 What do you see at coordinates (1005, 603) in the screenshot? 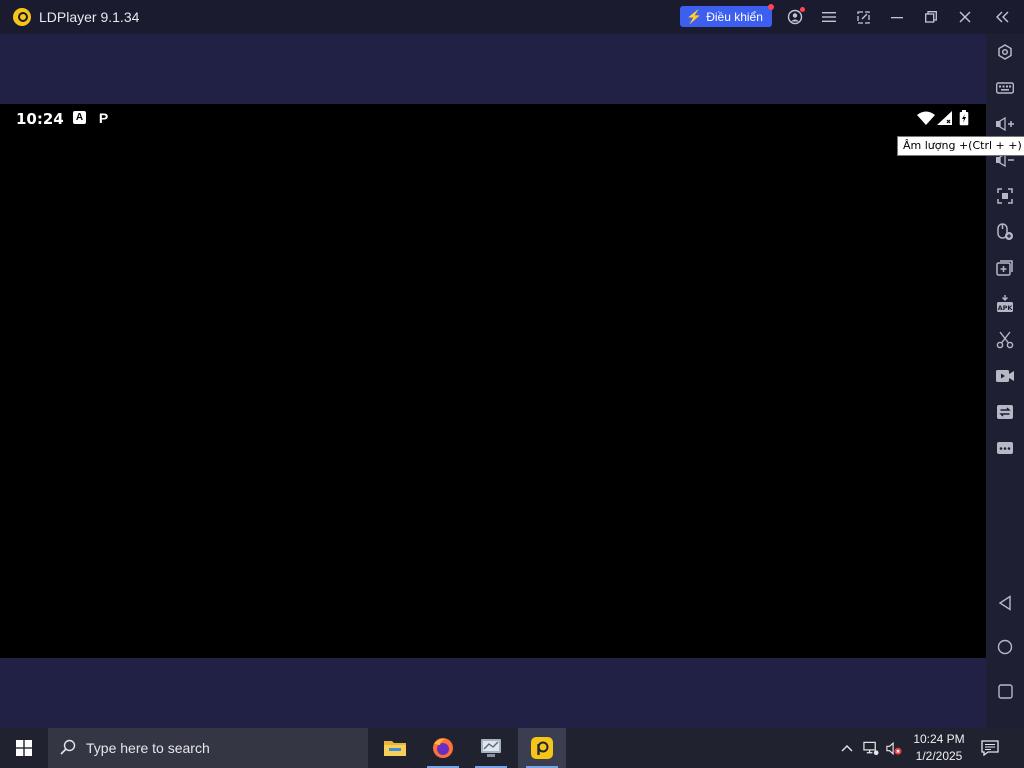
I see `back-triangle-icon` at bounding box center [1005, 603].